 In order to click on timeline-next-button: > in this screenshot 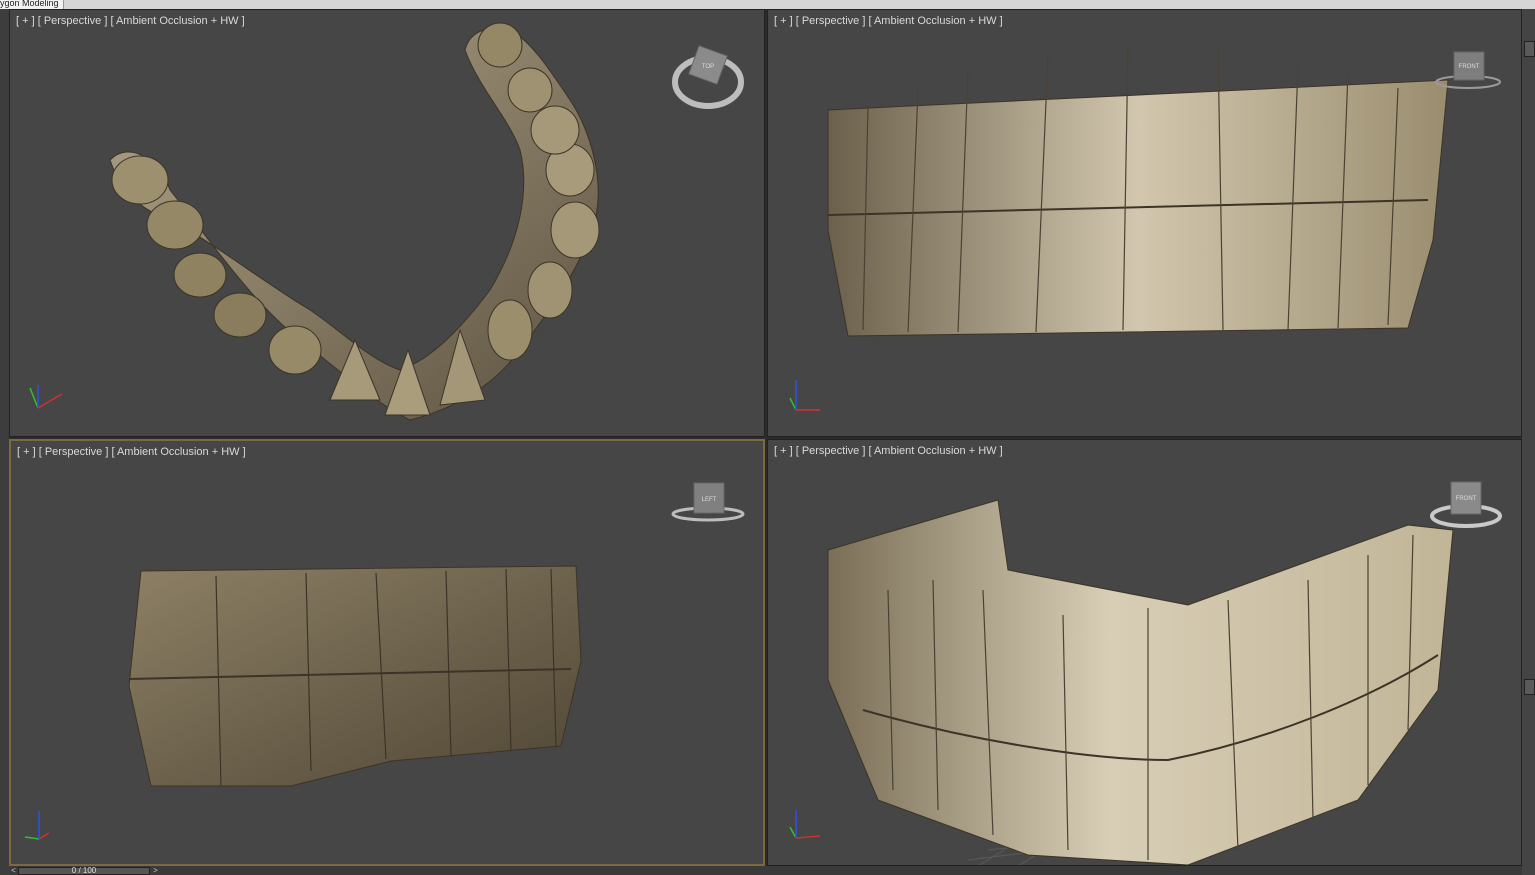, I will do `click(155, 870)`.